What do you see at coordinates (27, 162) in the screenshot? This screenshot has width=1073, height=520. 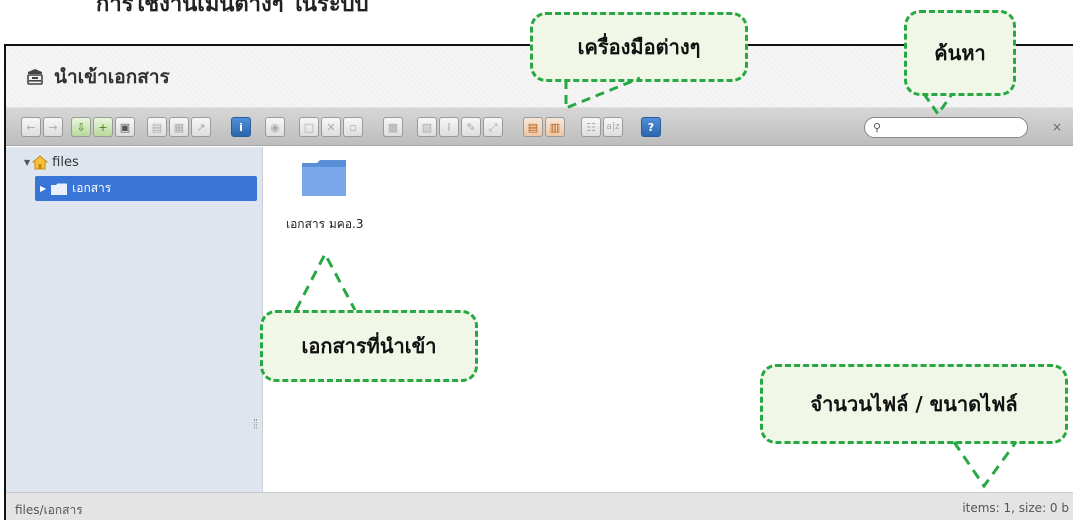 I see `collapse-arrow-icon: ▼` at bounding box center [27, 162].